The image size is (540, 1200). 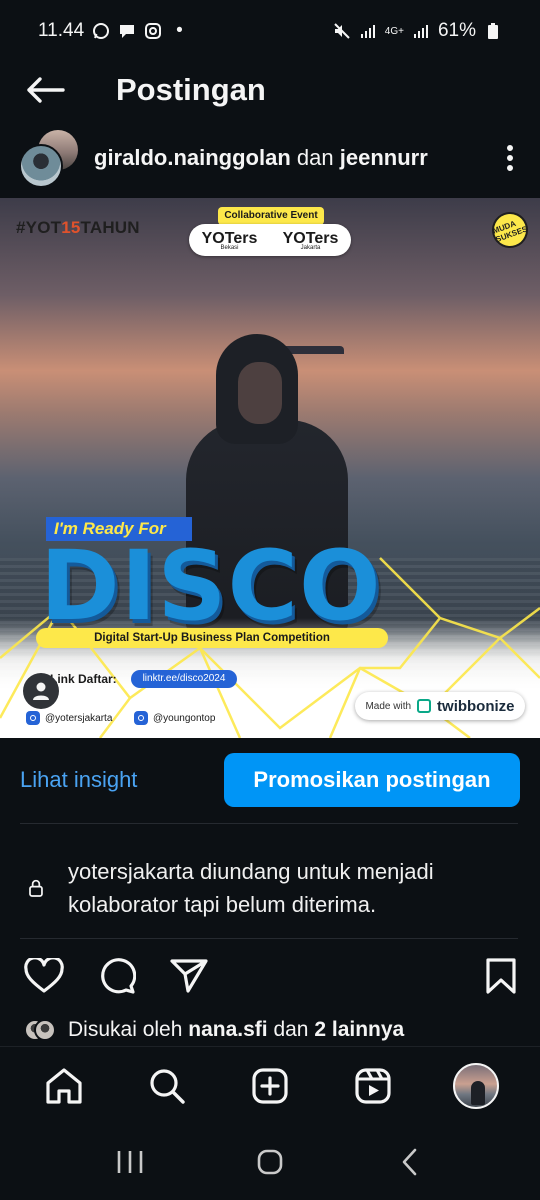 I want to click on ig-handle-2: @youngontop, so click(x=174, y=718).